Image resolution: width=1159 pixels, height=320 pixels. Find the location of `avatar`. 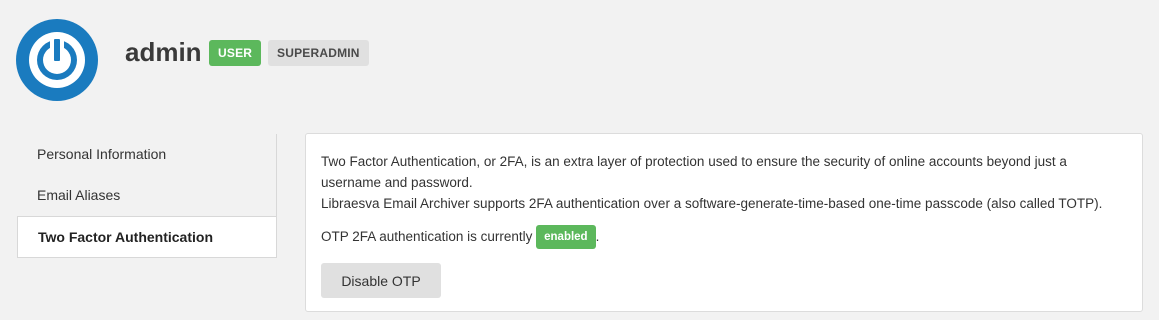

avatar is located at coordinates (57, 60).